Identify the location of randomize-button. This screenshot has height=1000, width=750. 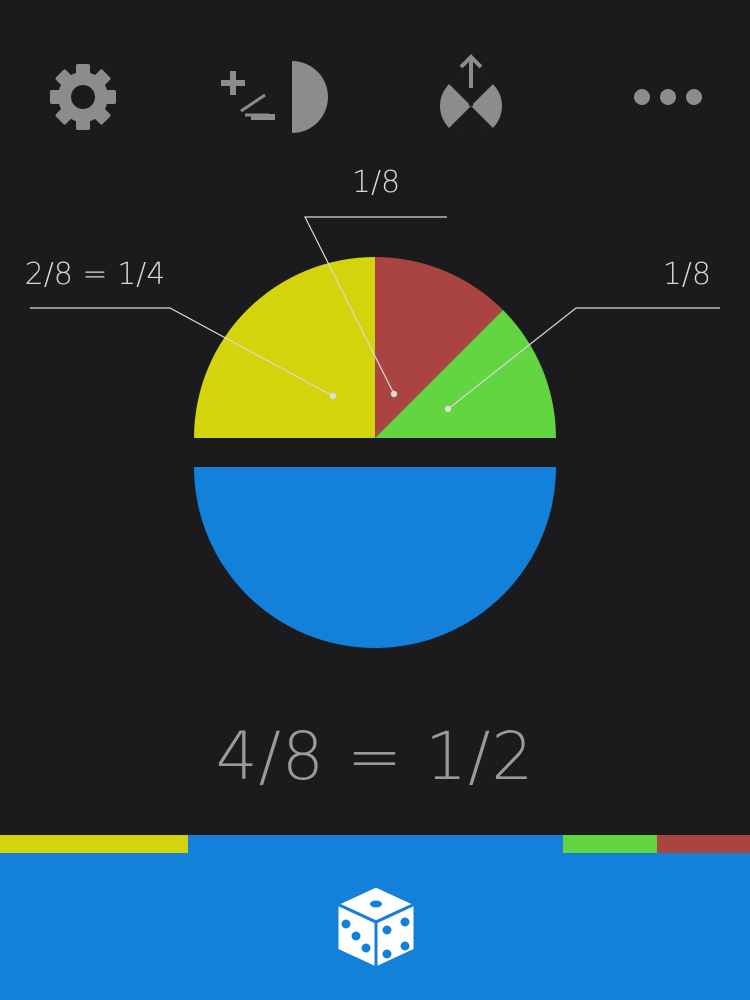
(376, 927).